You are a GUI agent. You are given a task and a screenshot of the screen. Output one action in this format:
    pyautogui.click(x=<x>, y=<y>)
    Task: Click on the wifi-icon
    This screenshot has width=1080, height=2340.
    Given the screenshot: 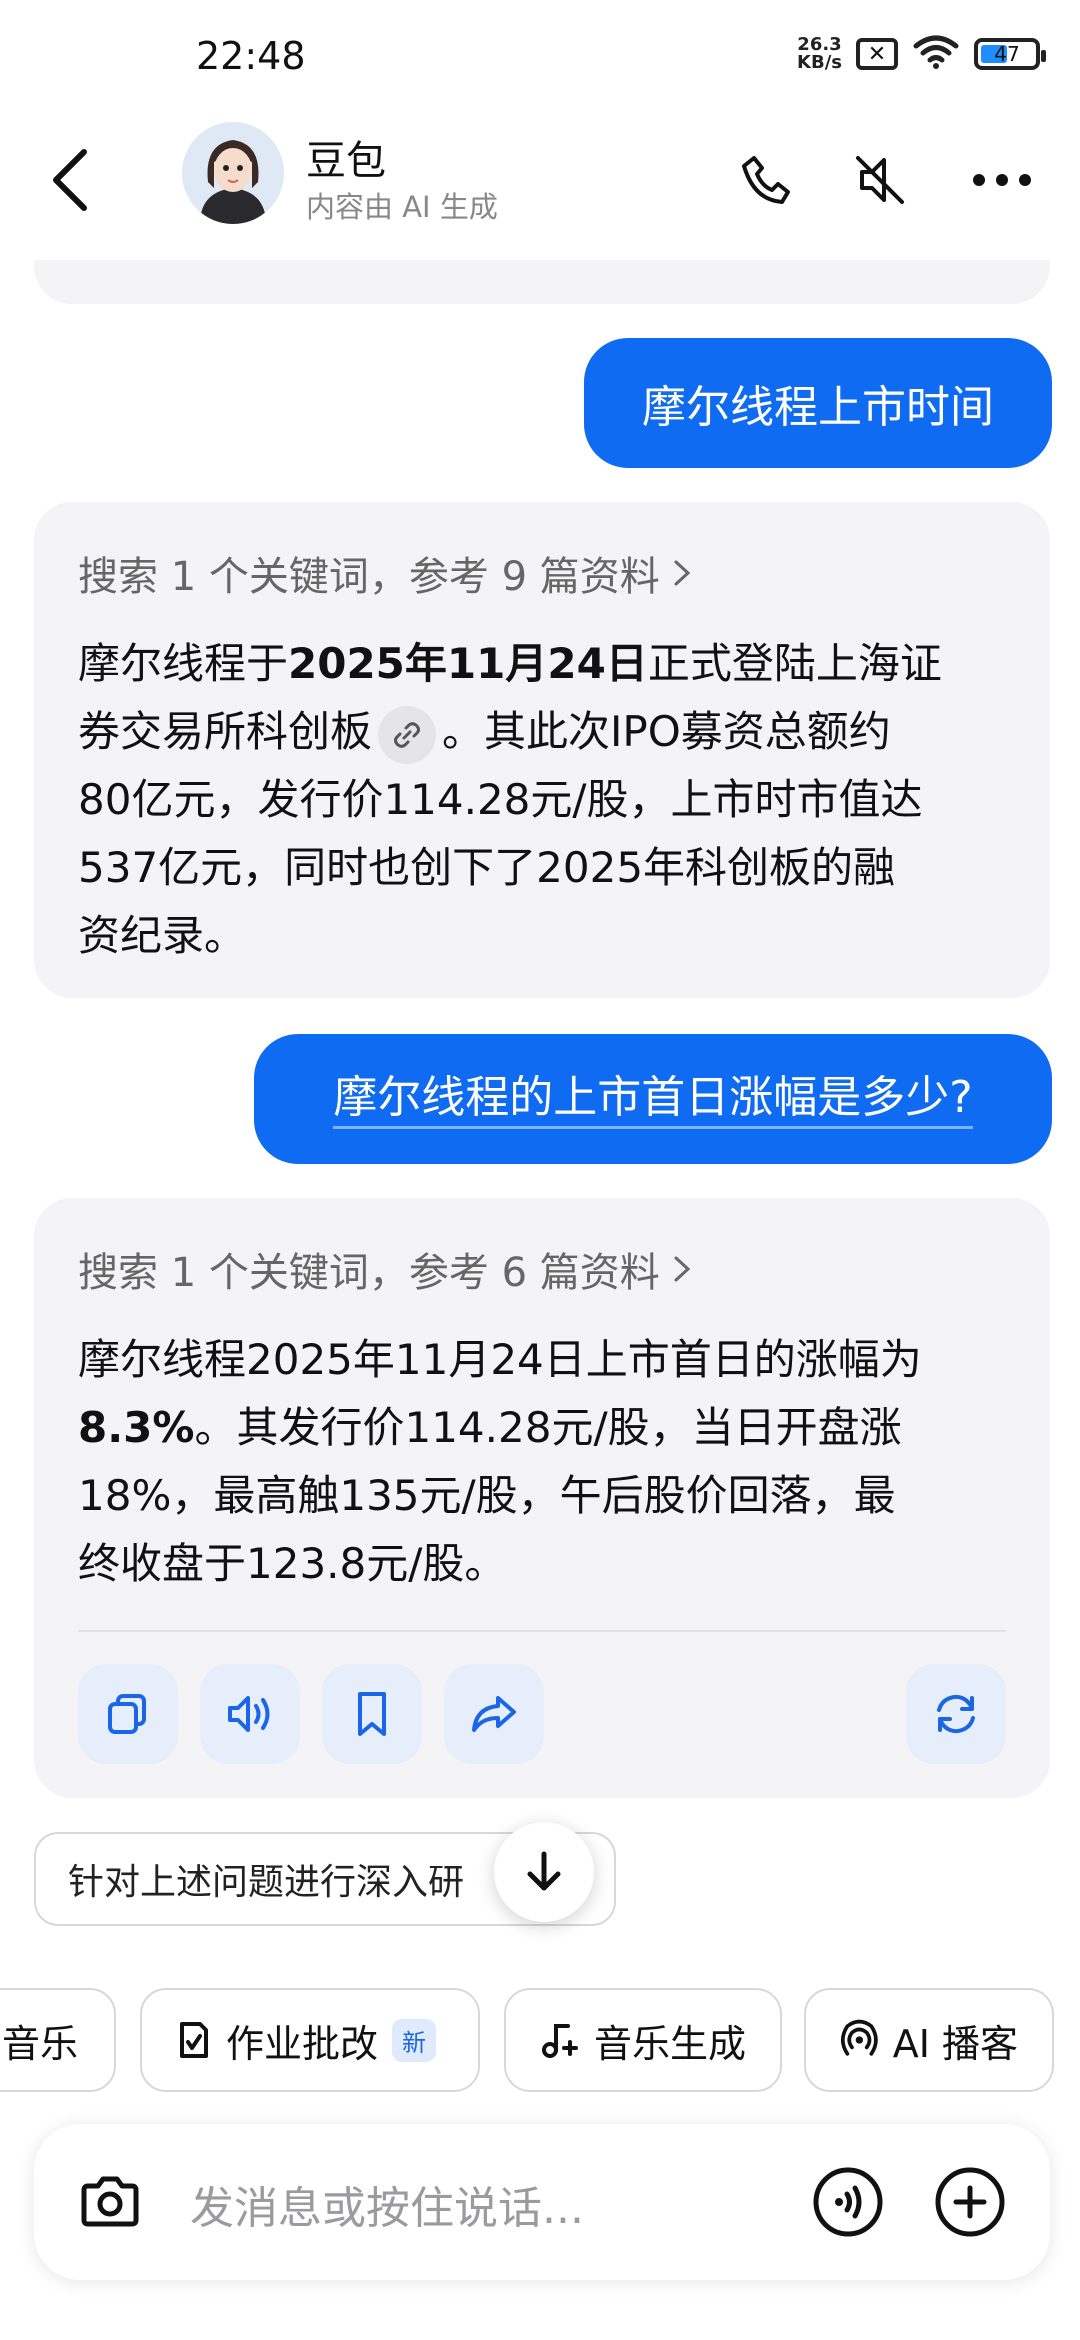 What is the action you would take?
    pyautogui.click(x=936, y=54)
    